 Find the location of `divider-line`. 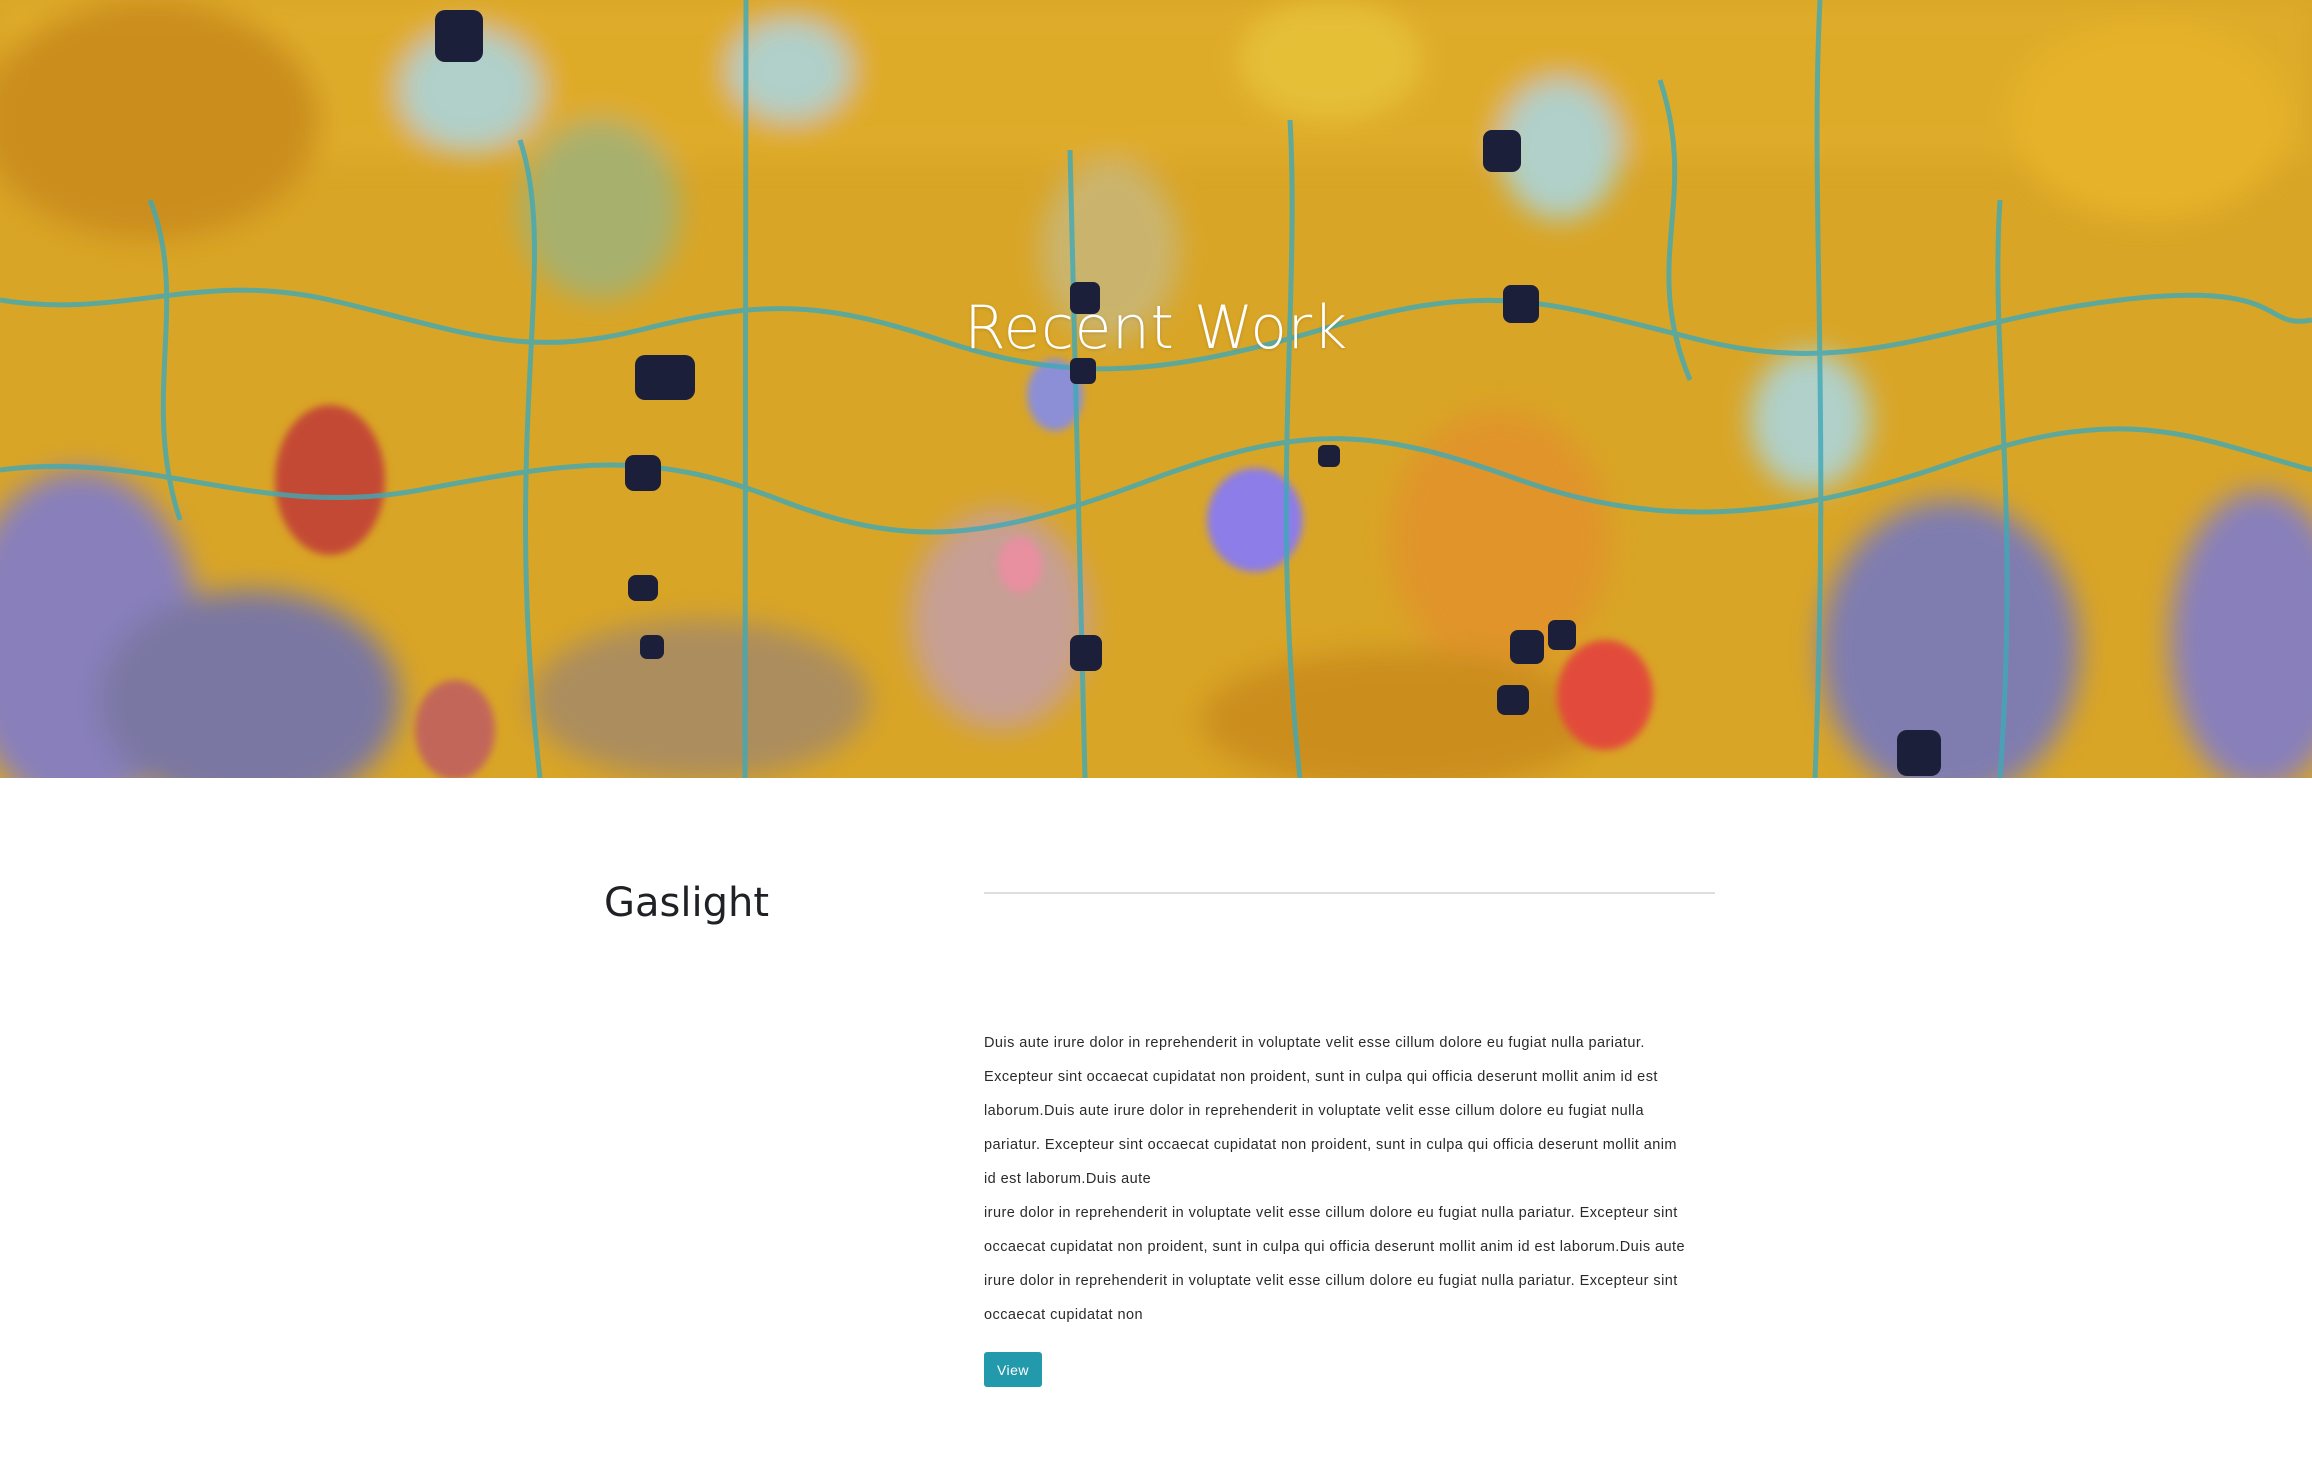

divider-line is located at coordinates (1349, 893).